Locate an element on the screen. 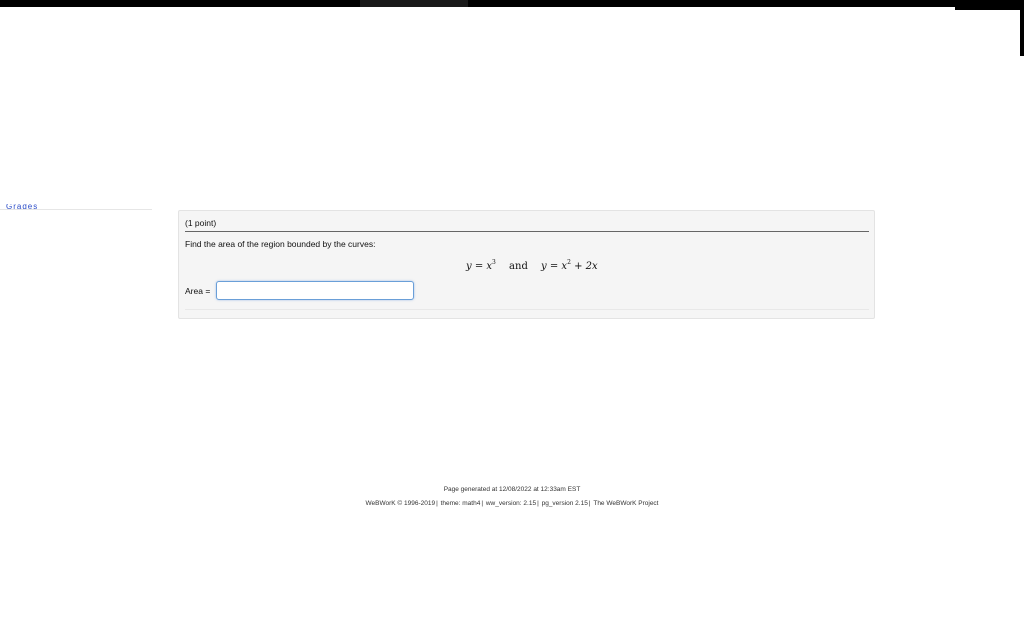  footer-pg-version: pg_version 2.15 is located at coordinates (564, 503).